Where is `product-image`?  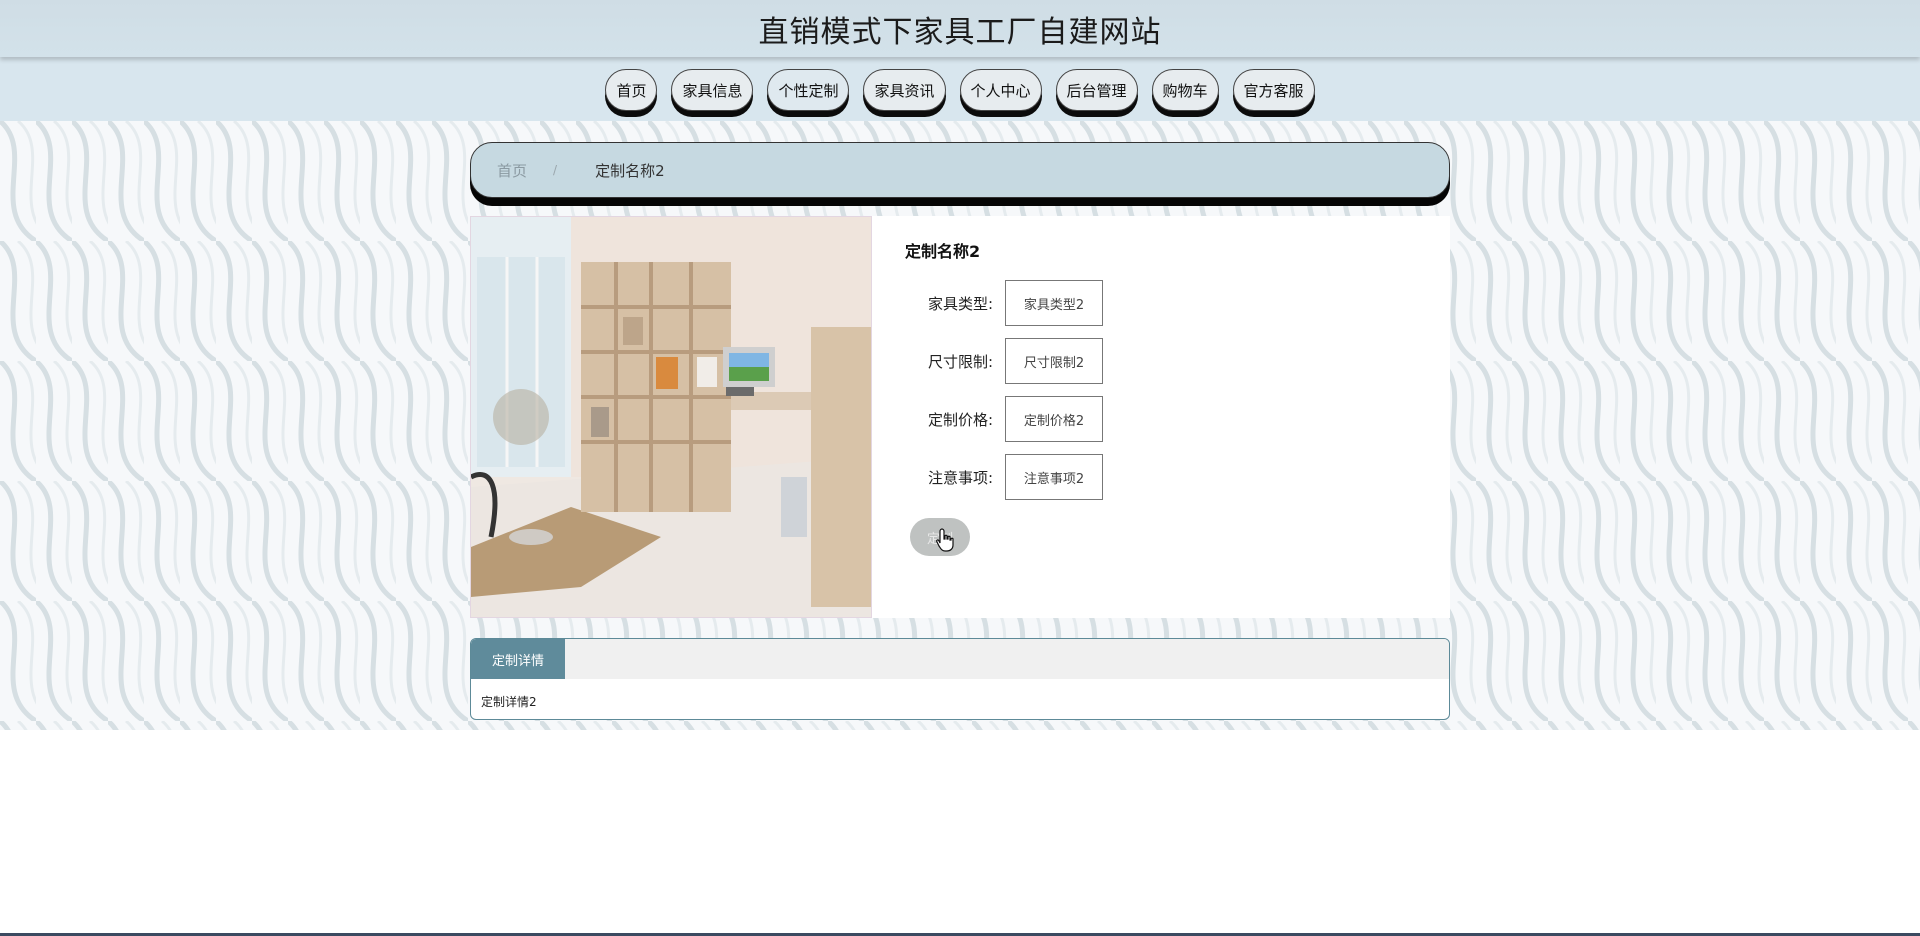 product-image is located at coordinates (671, 417).